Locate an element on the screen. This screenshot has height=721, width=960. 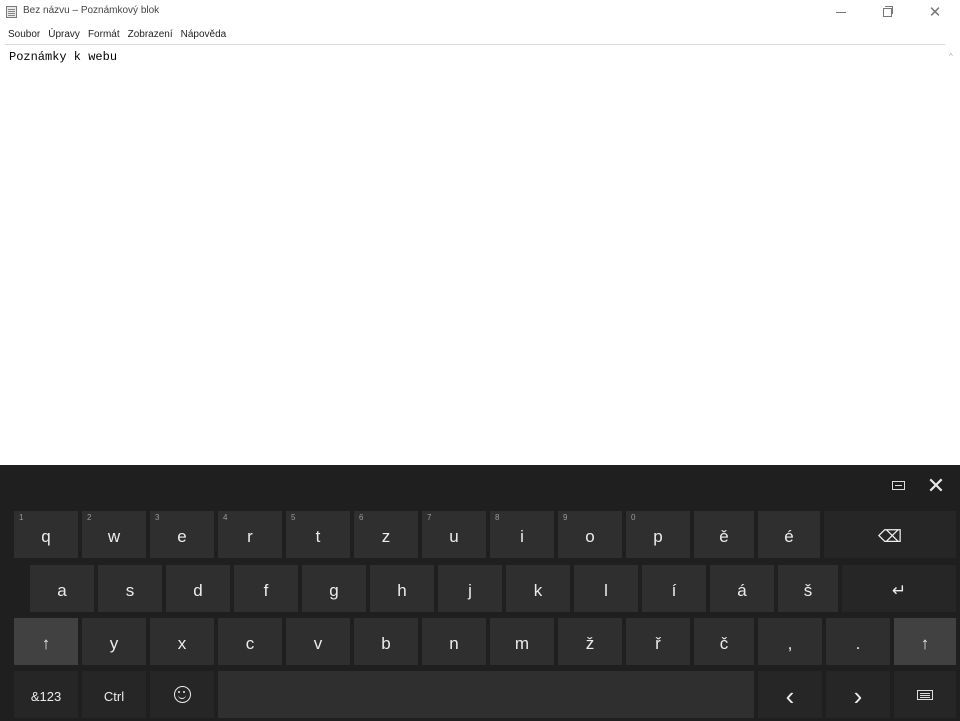
key-z-caron: ž is located at coordinates (590, 641).